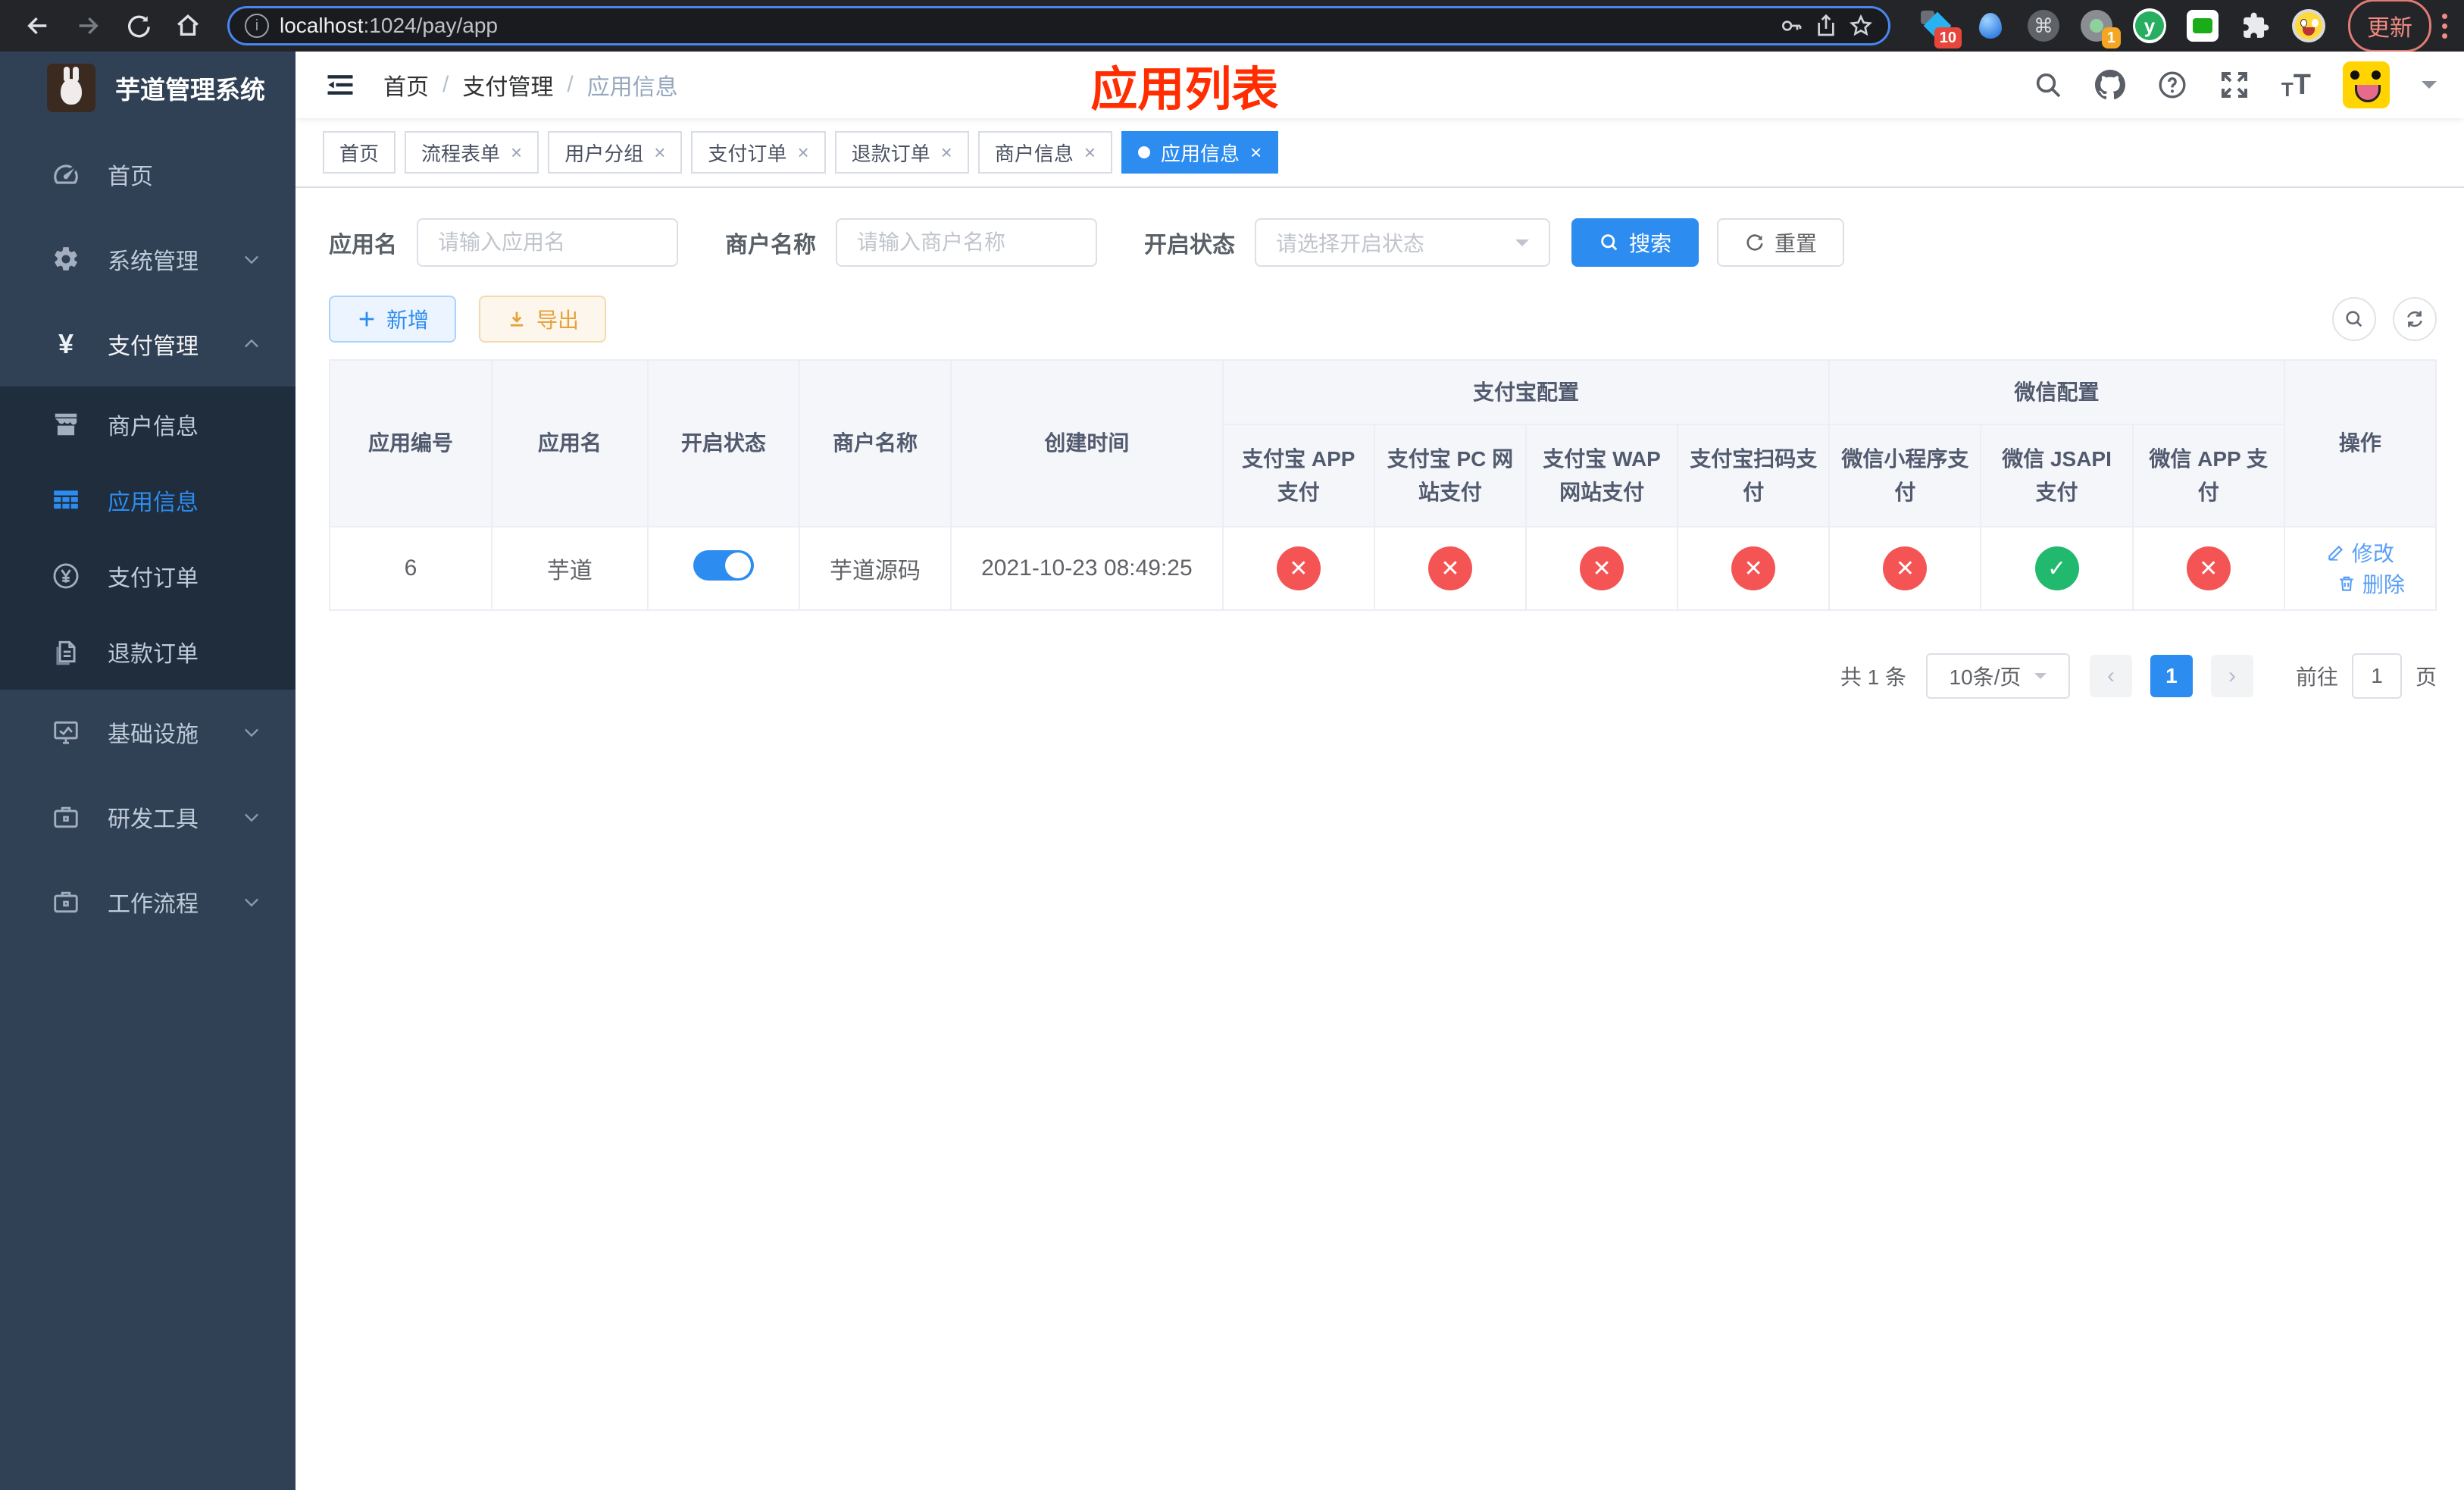 The image size is (2464, 1490). I want to click on site-info-icon: i, so click(257, 26).